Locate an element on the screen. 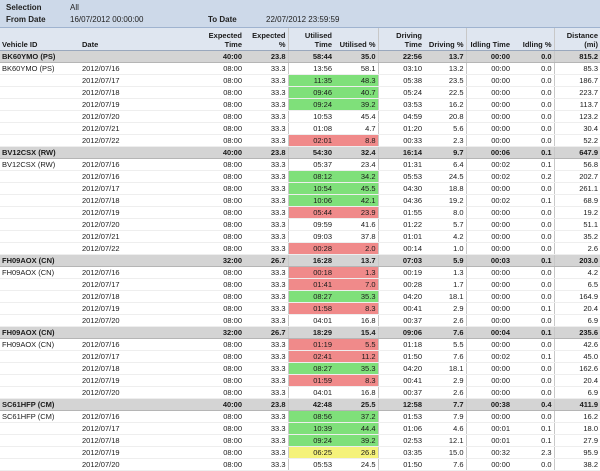  row-driving-pct: 12.1 is located at coordinates (445, 440).